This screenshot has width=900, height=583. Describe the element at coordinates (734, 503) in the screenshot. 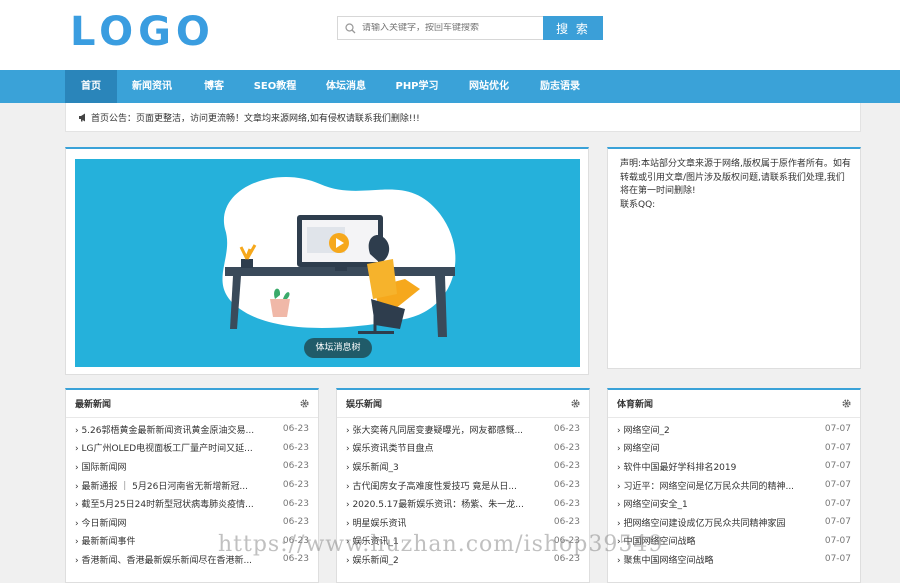

I see `list-item: › 网络空间安全_1 07-07` at that location.